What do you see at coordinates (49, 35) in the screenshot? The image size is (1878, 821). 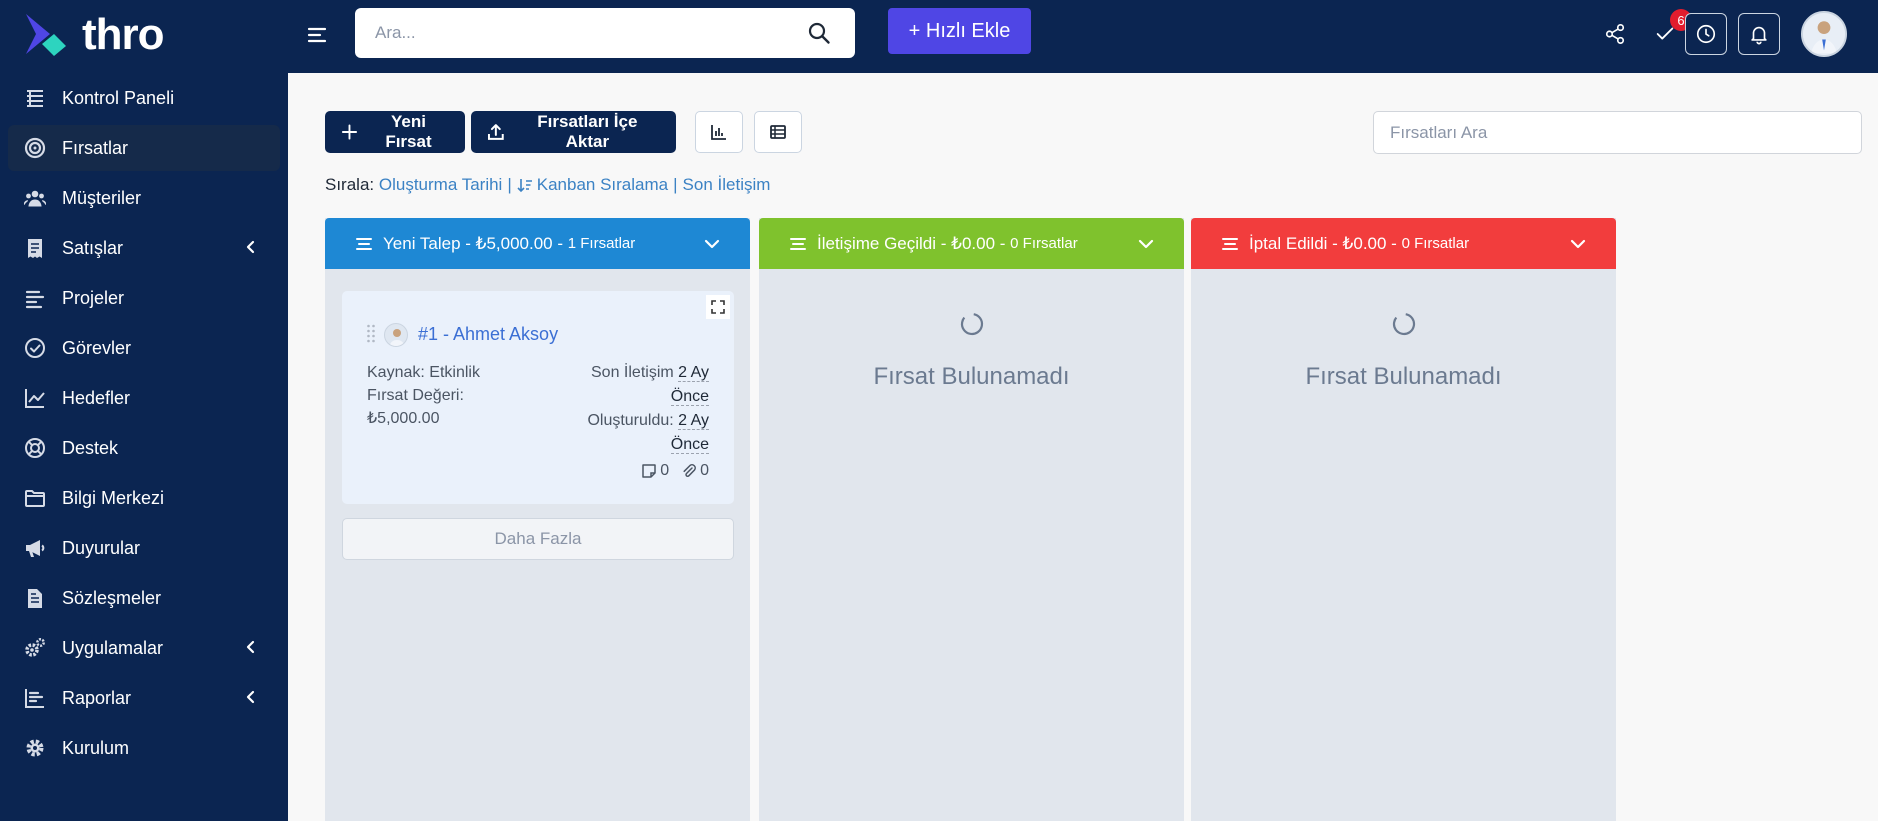 I see `logo-mark-icon` at bounding box center [49, 35].